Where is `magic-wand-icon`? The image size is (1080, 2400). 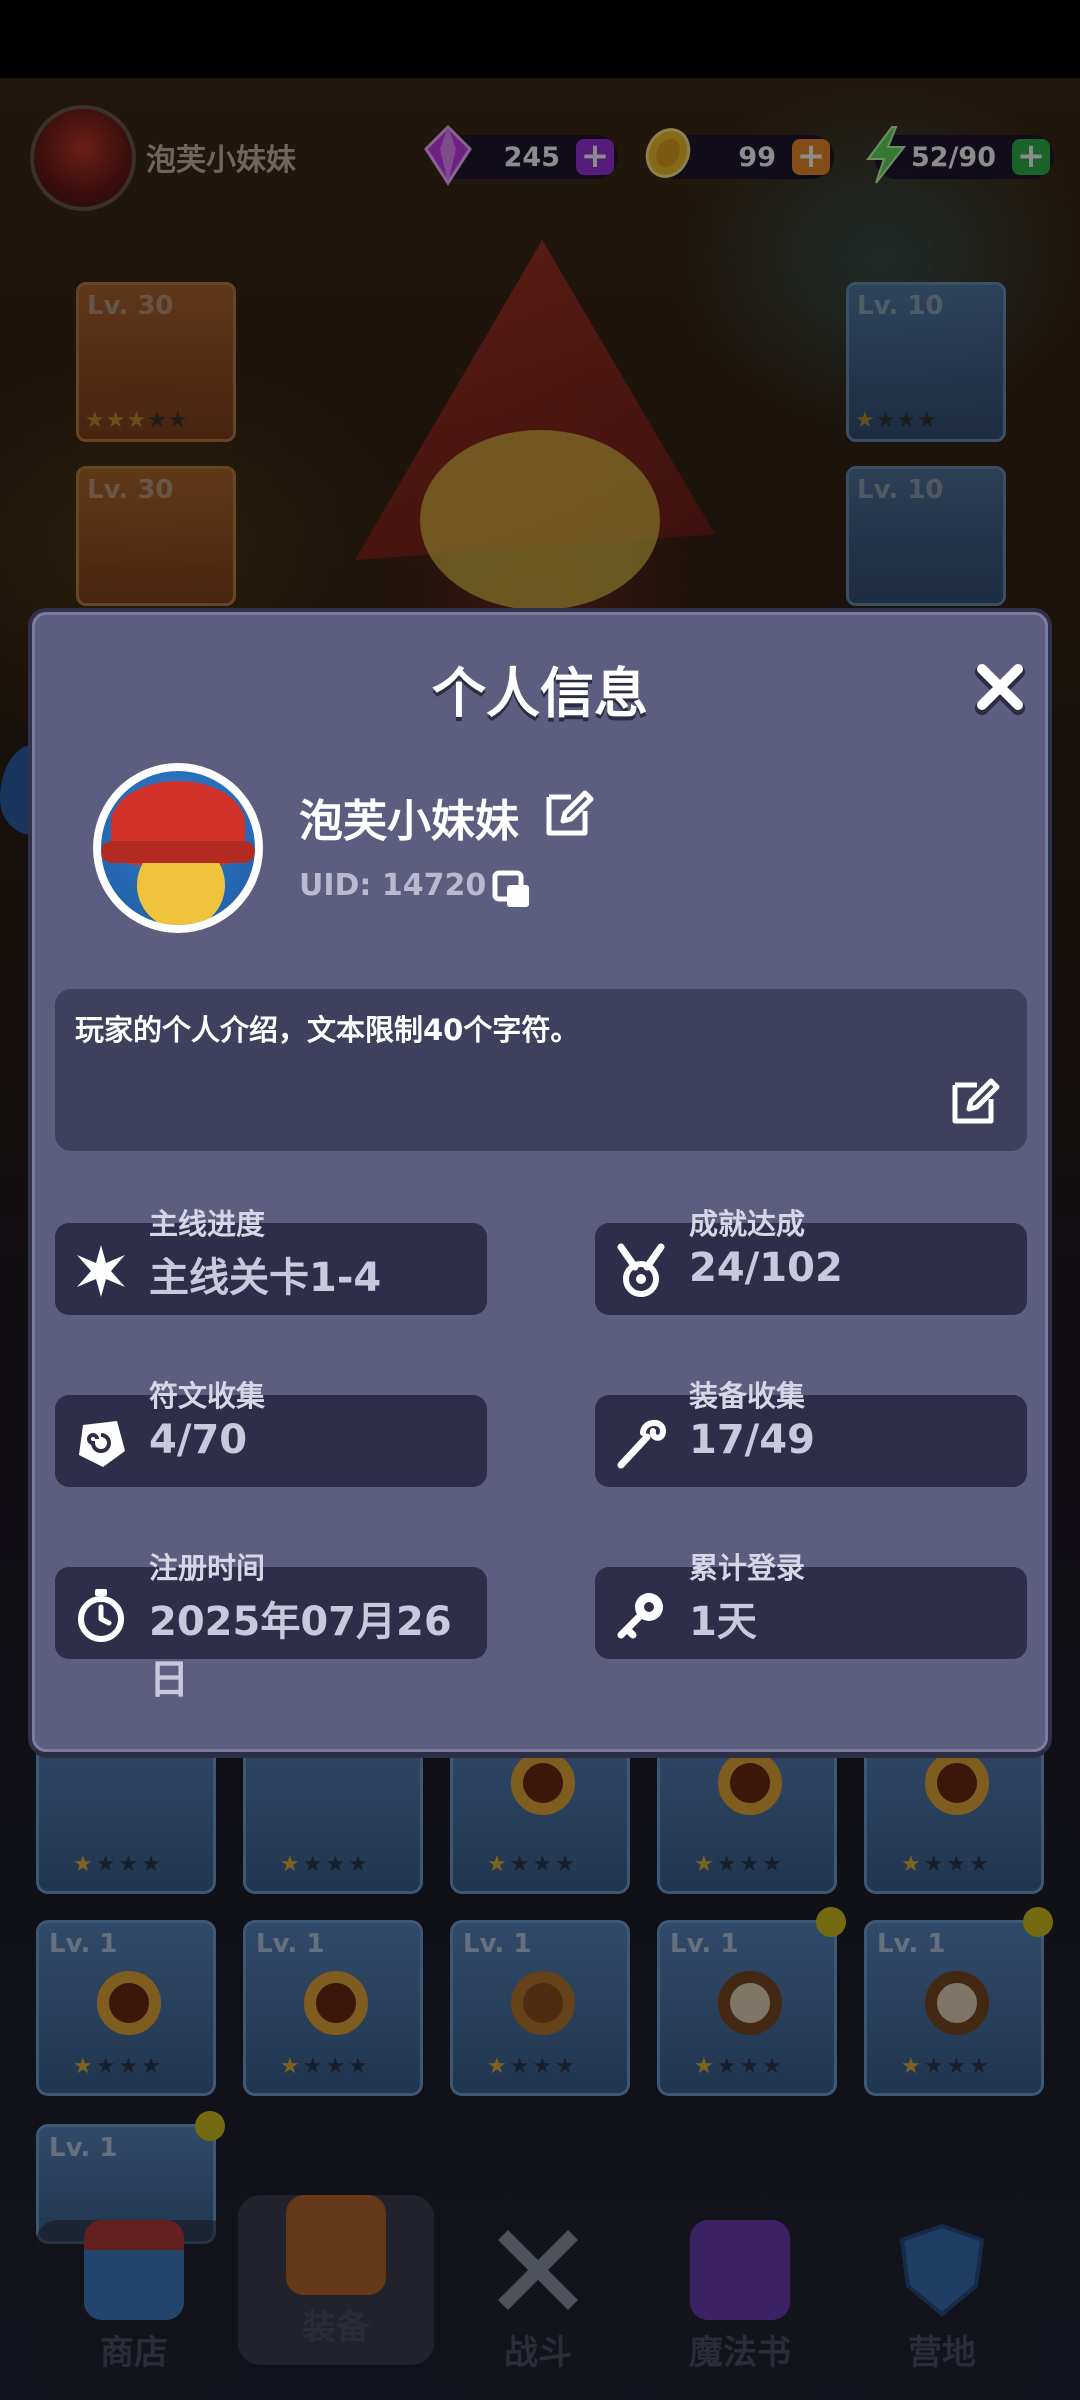
magic-wand-icon is located at coordinates (642, 1444).